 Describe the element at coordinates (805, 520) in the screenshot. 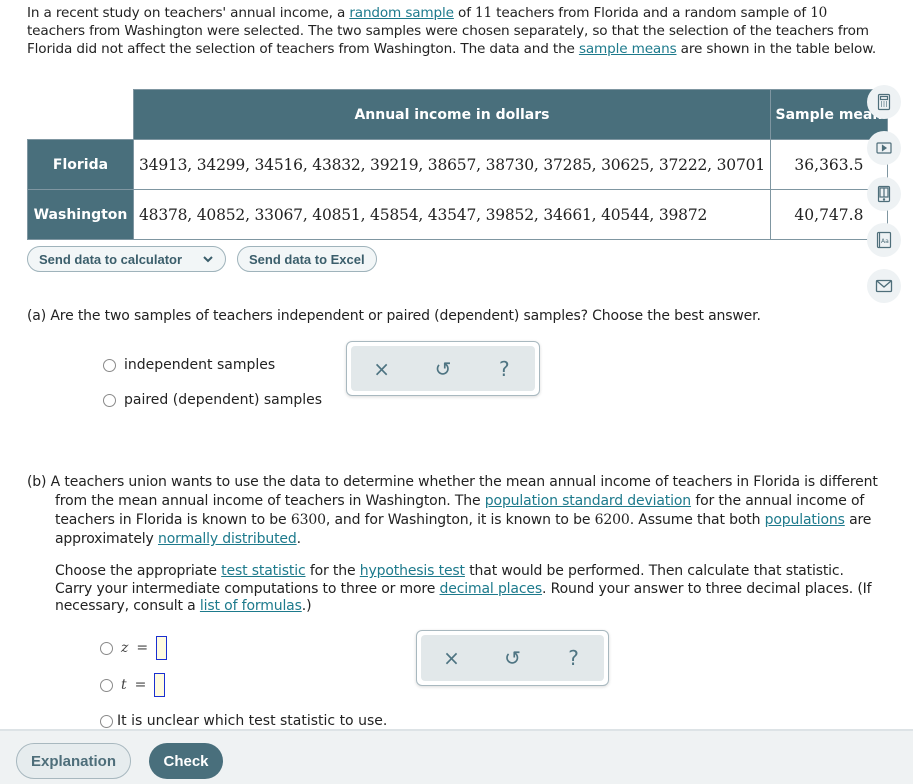

I see `populations-link: populations` at that location.